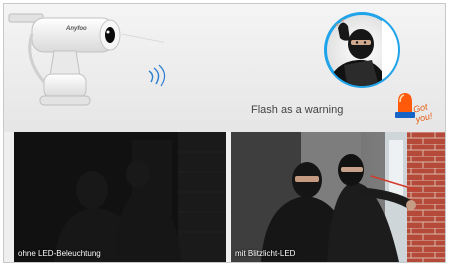 The height and width of the screenshot is (267, 451). I want to click on panel-label-with-flash-led: mit Blitzlicht-LED, so click(265, 253).